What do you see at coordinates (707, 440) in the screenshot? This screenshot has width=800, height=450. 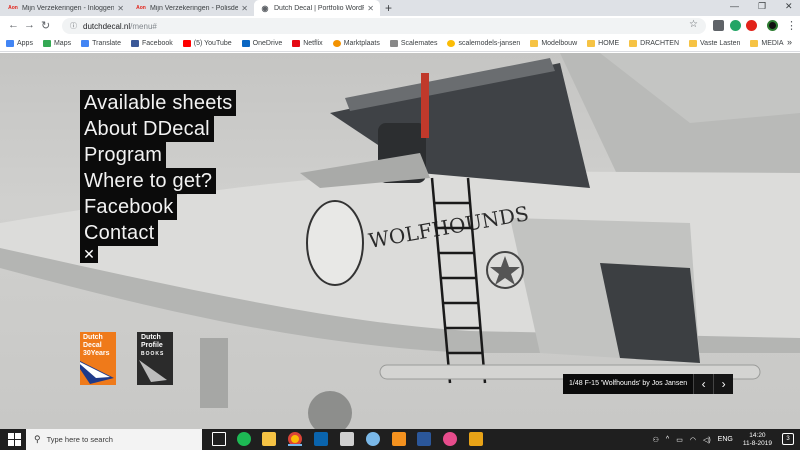 I see `volume-icon: ◁)` at bounding box center [707, 440].